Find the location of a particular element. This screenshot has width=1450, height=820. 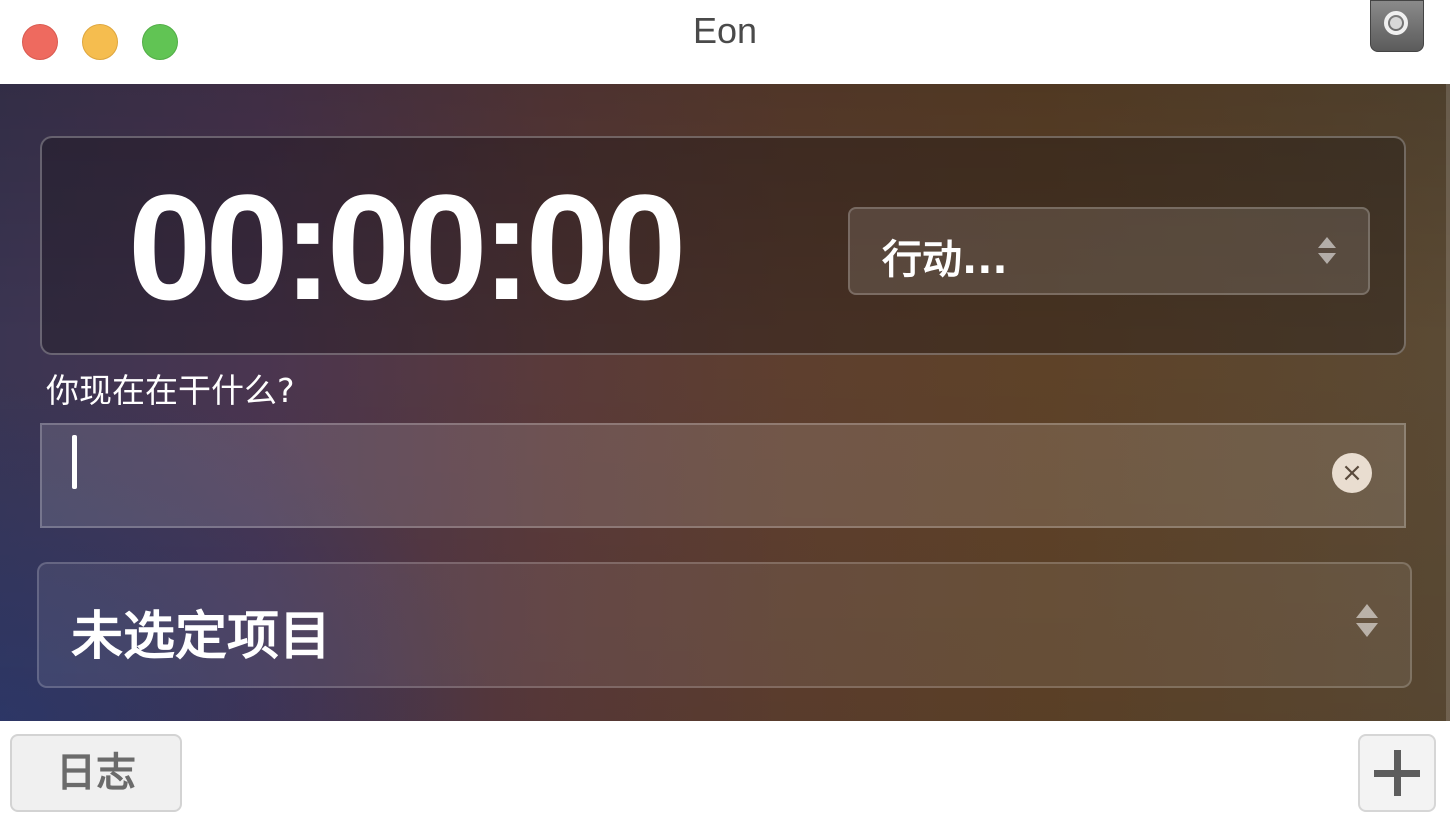

footer-bar: 日志 is located at coordinates (725, 770).